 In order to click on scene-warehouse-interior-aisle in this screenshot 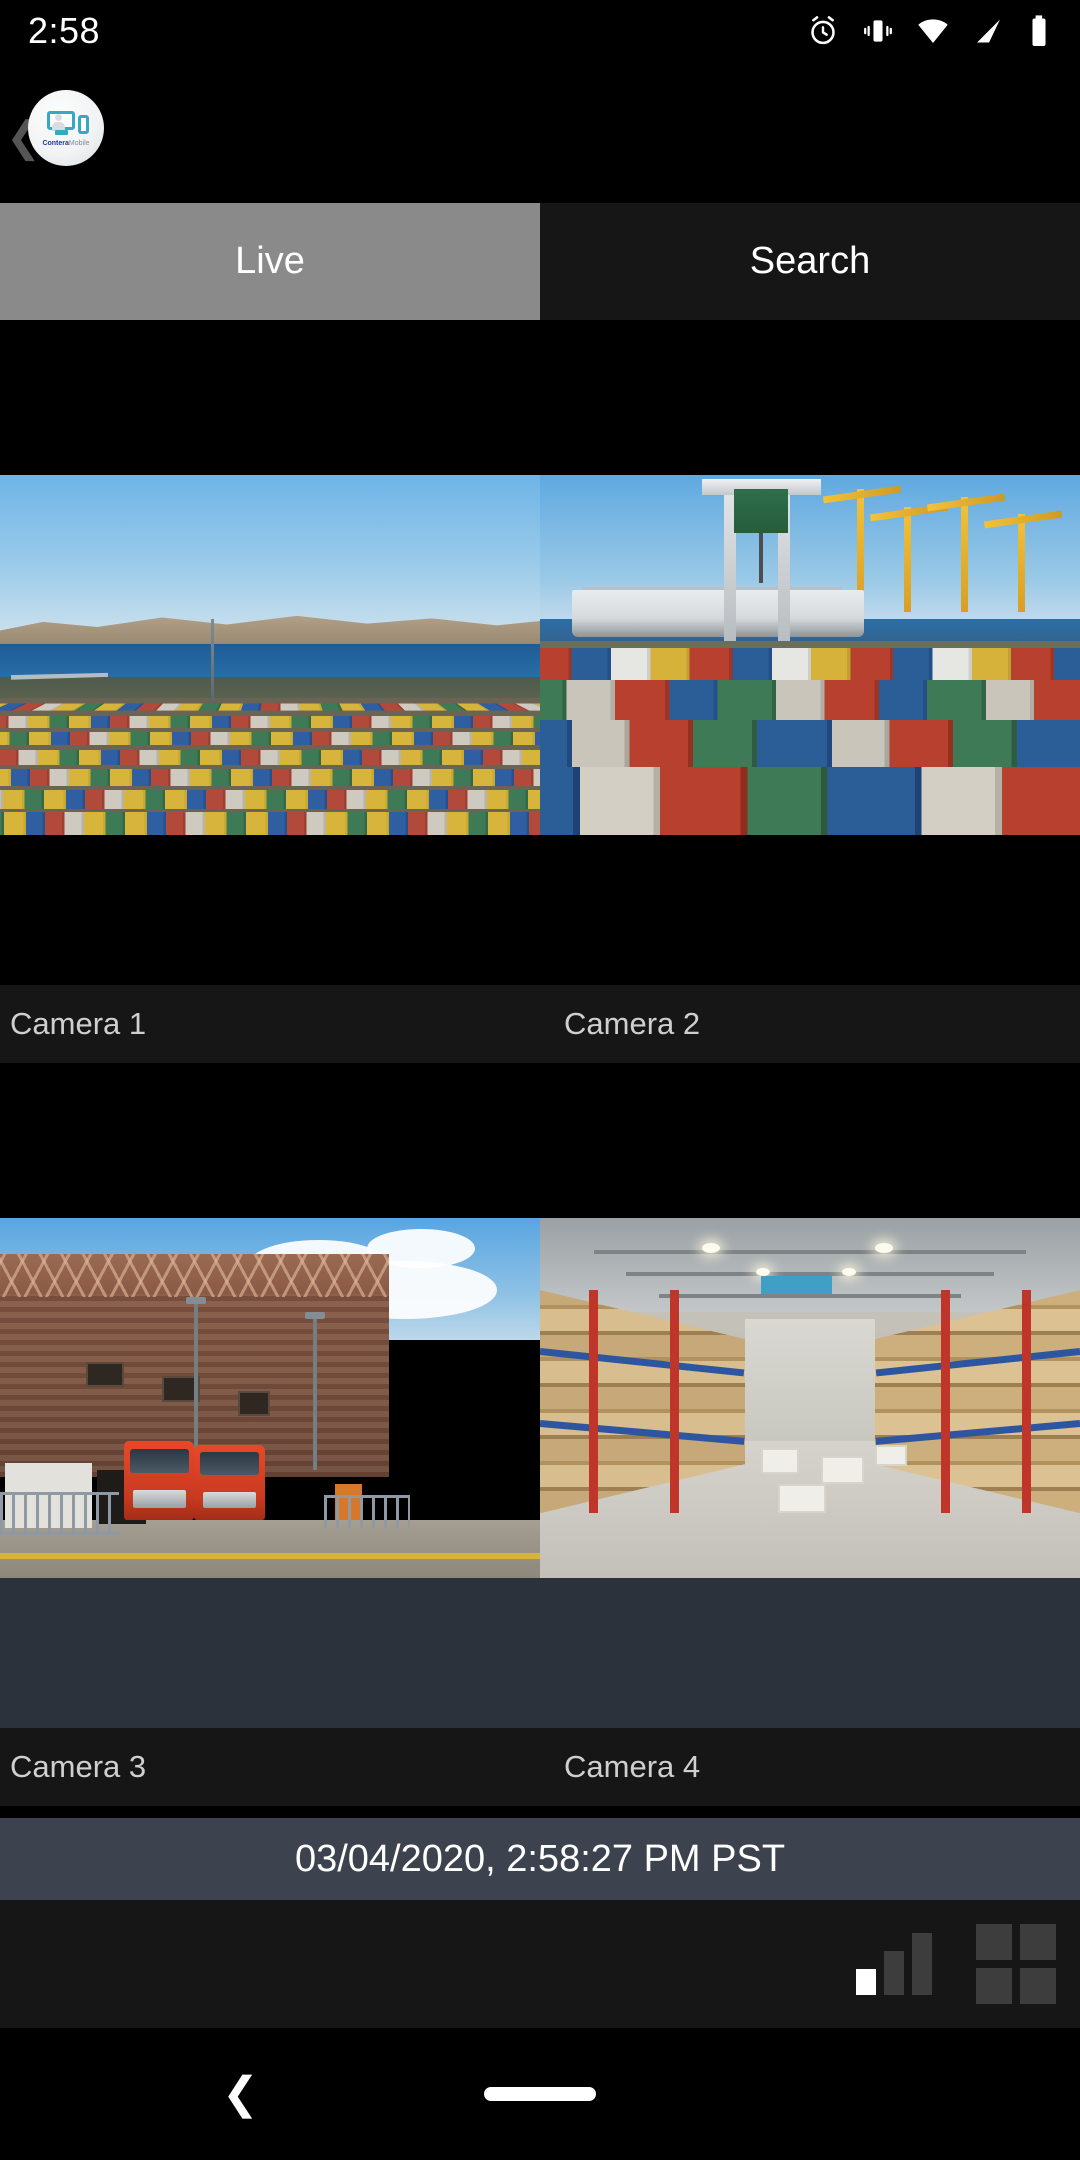, I will do `click(810, 1398)`.